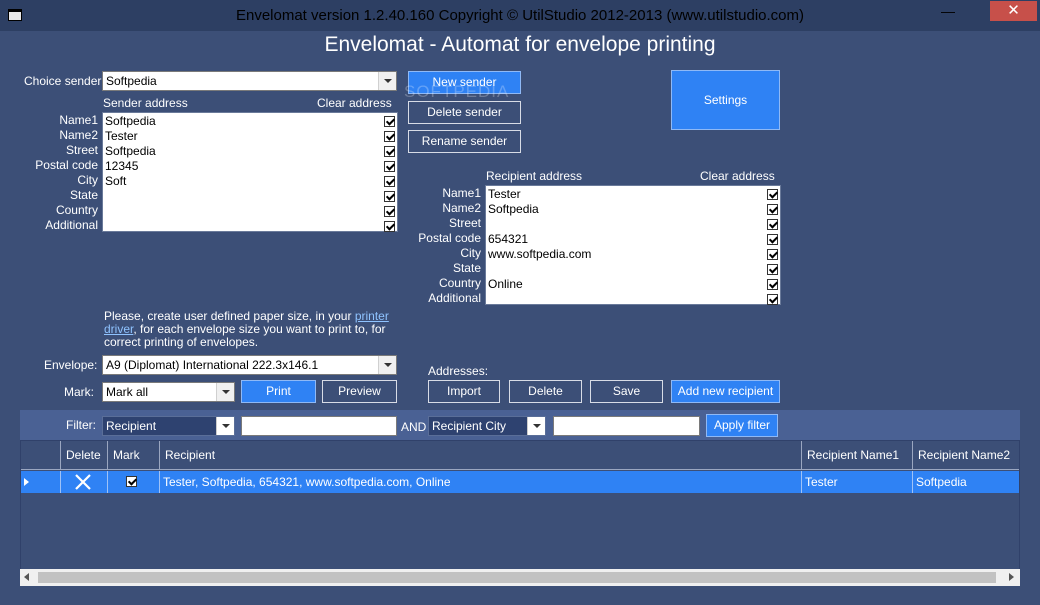  I want to click on sender-select-value: Softpedia, so click(131, 81).